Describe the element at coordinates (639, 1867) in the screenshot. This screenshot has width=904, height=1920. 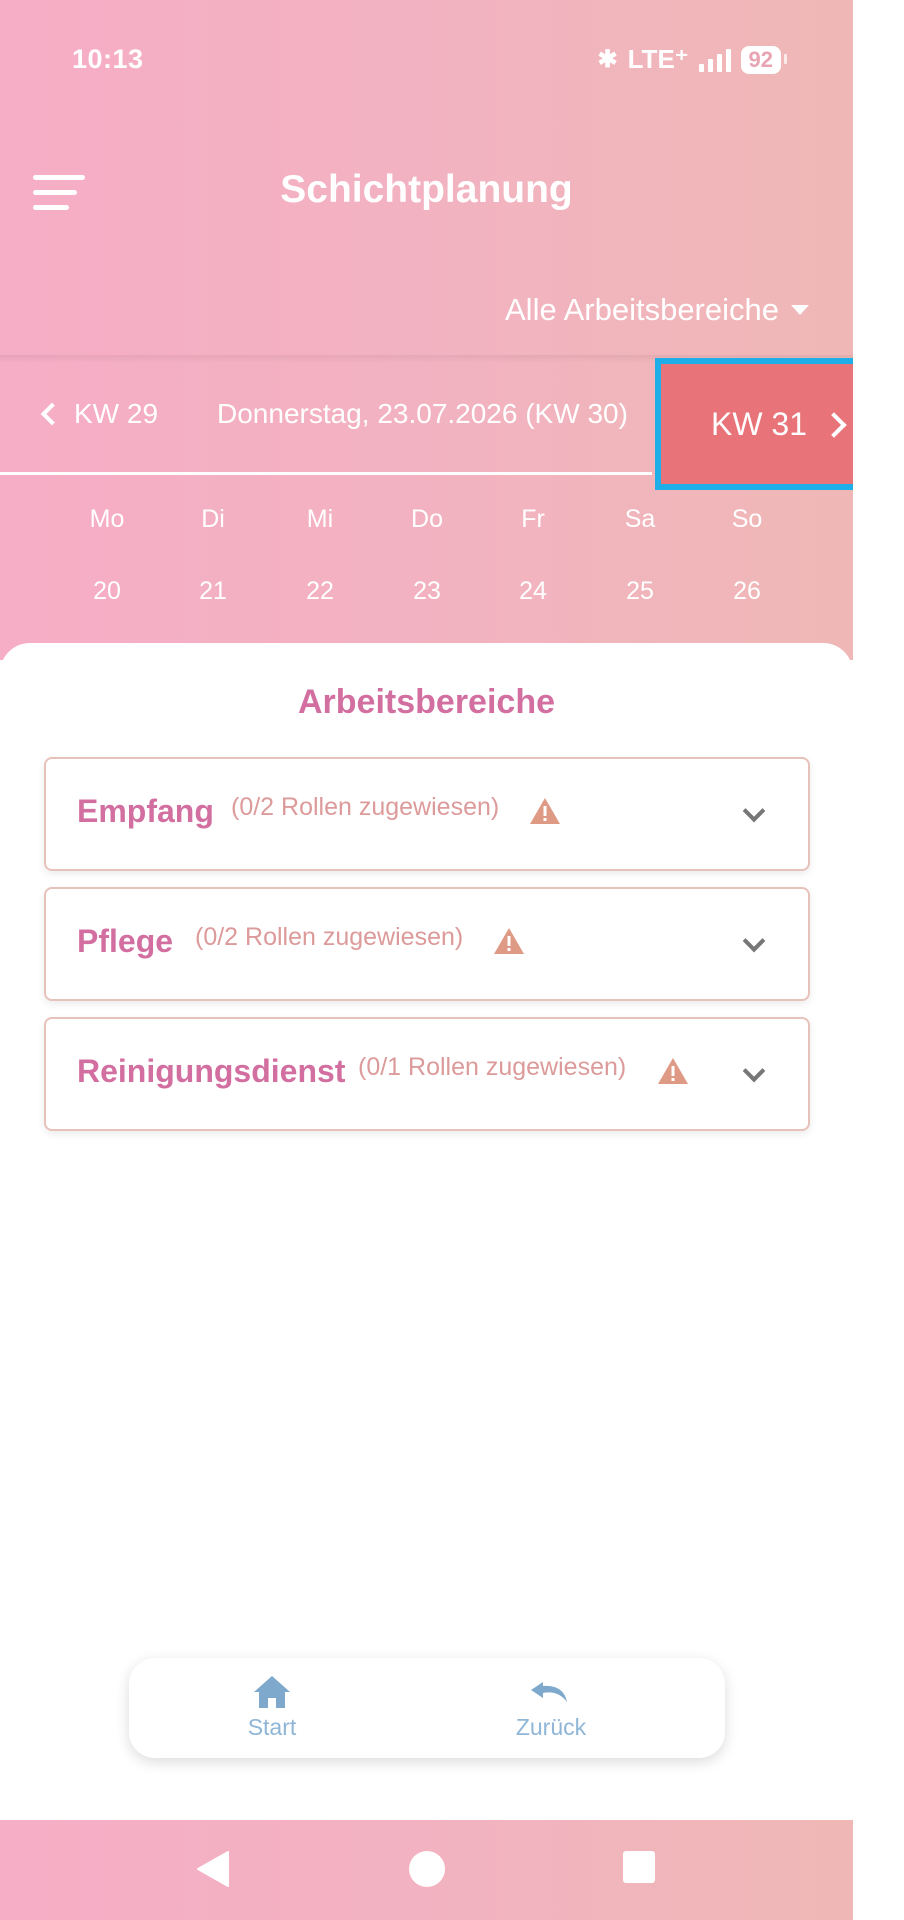
I see `system-recents-icon` at that location.